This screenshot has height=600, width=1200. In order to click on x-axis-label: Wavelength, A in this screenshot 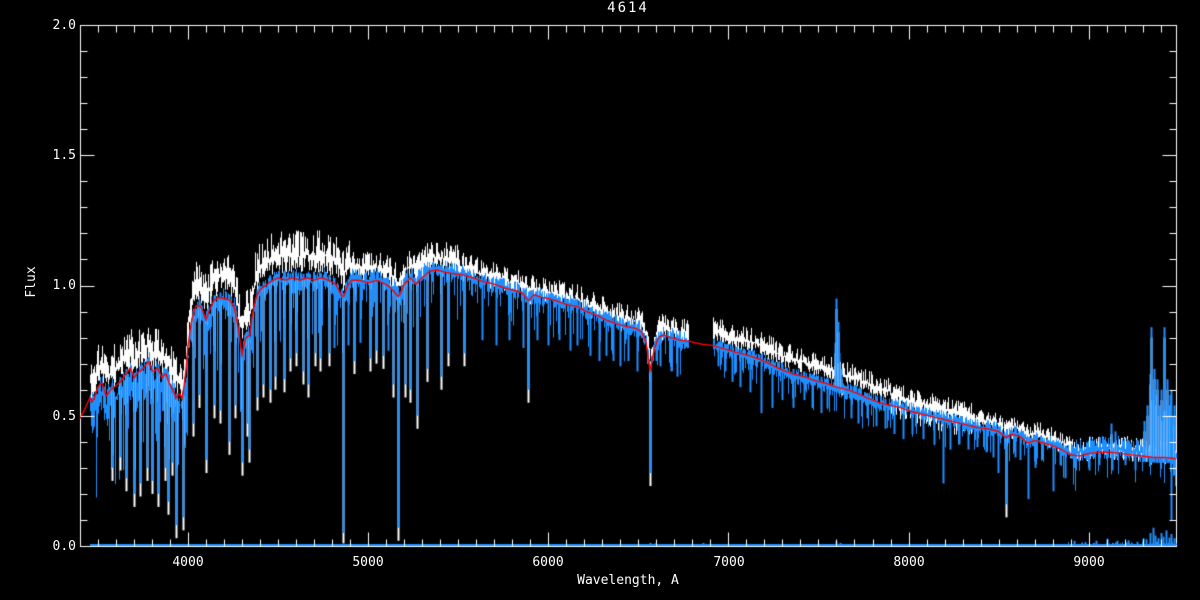, I will do `click(628, 580)`.